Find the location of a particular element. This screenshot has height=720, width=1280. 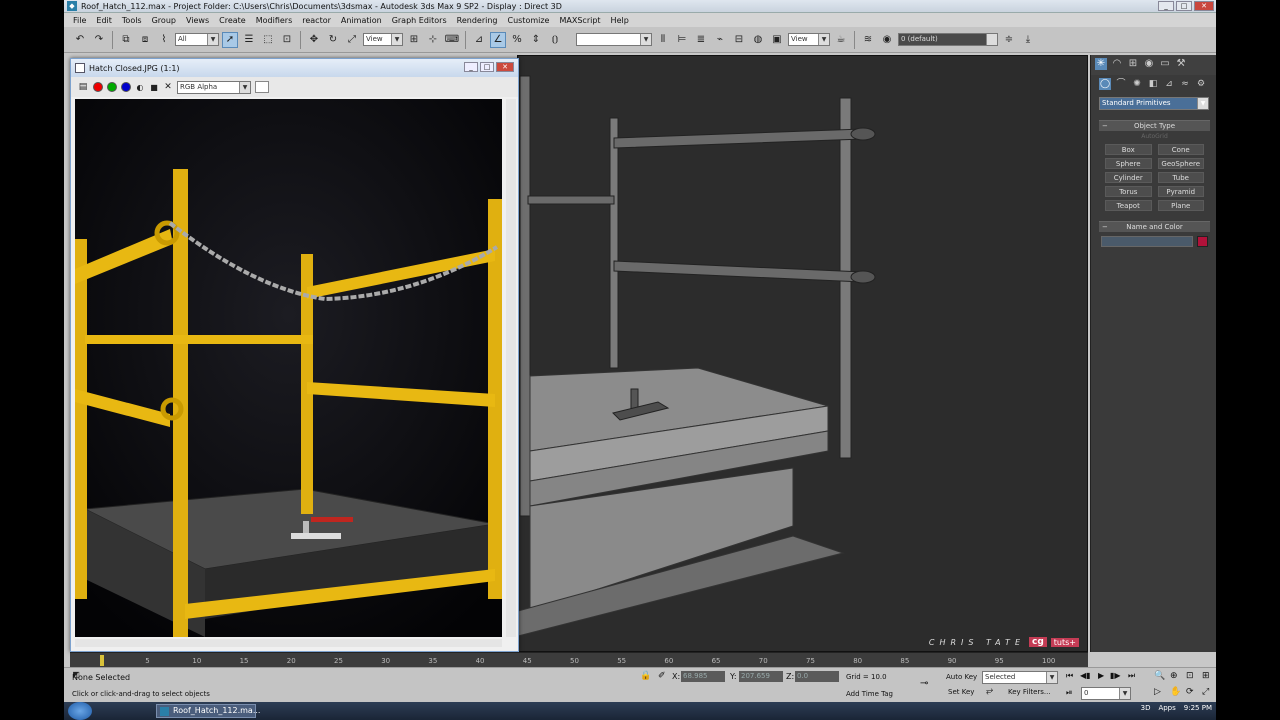

schematic-view-icon: ⊟ is located at coordinates (739, 40).